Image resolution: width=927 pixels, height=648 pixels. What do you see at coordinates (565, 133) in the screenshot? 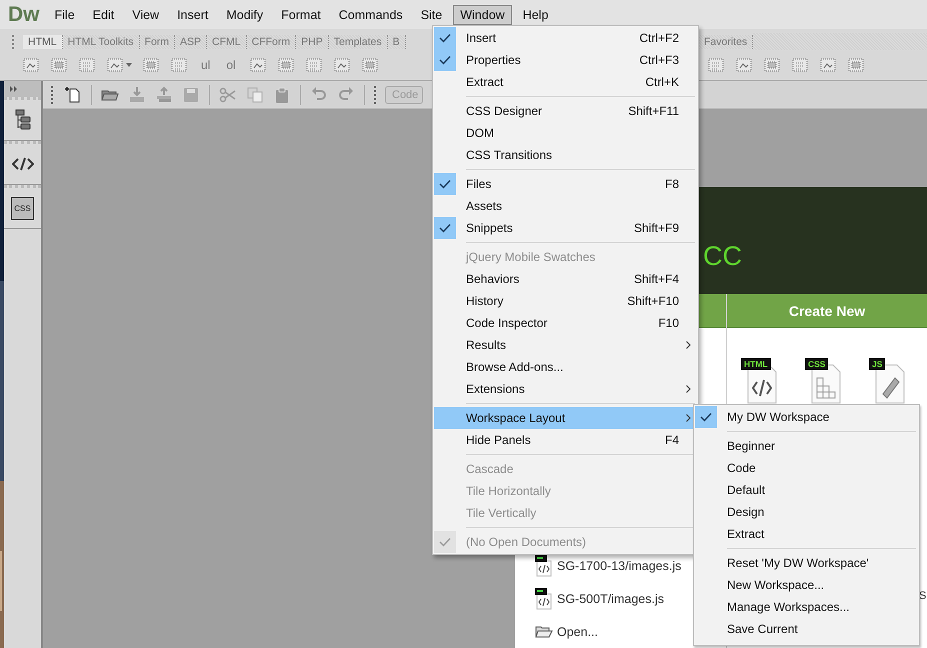
I see `menu-item: DOM` at bounding box center [565, 133].